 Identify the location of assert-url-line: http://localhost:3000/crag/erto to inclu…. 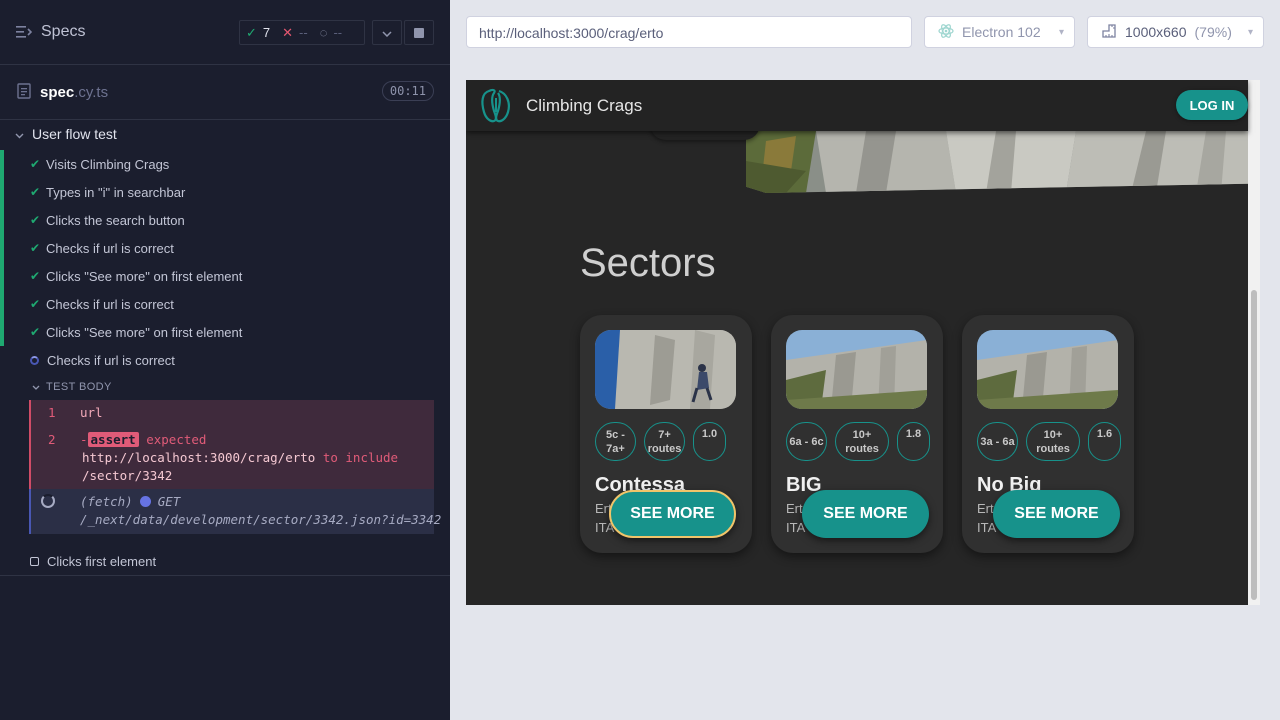
(240, 457).